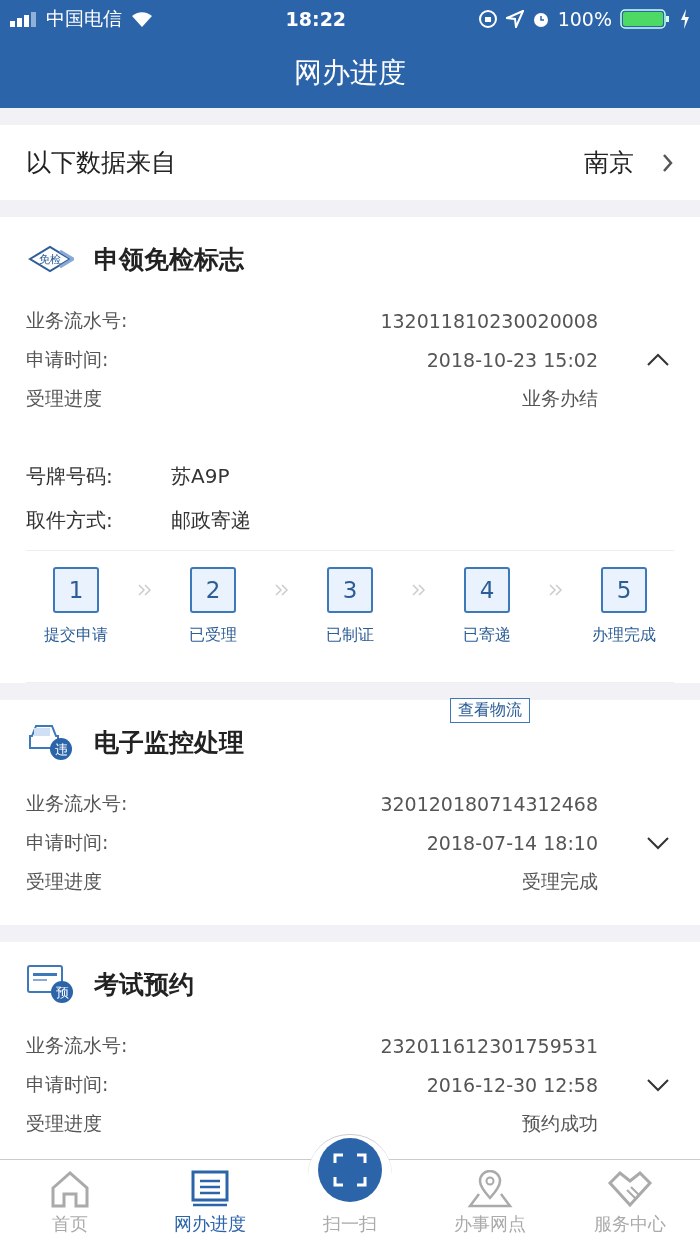  Describe the element at coordinates (350, 73) in the screenshot. I see `page-title: 网办进度` at that location.